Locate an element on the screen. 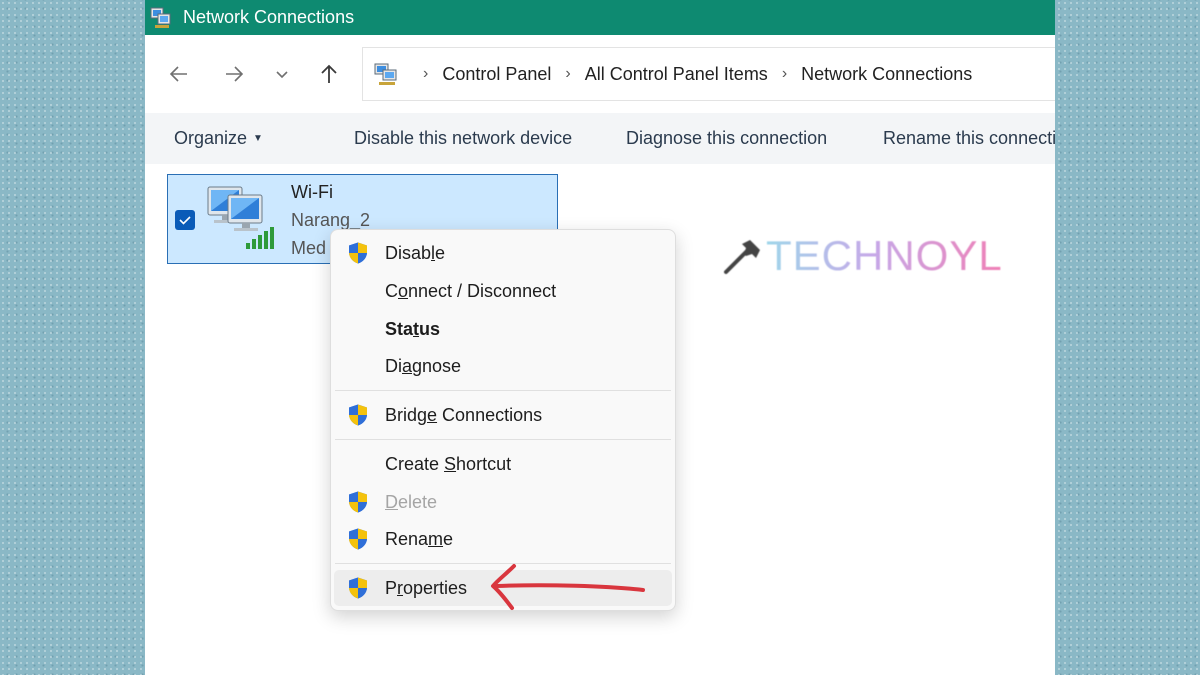 This screenshot has height=675, width=1200. menu-item-label: Bridge Connections is located at coordinates (464, 415).